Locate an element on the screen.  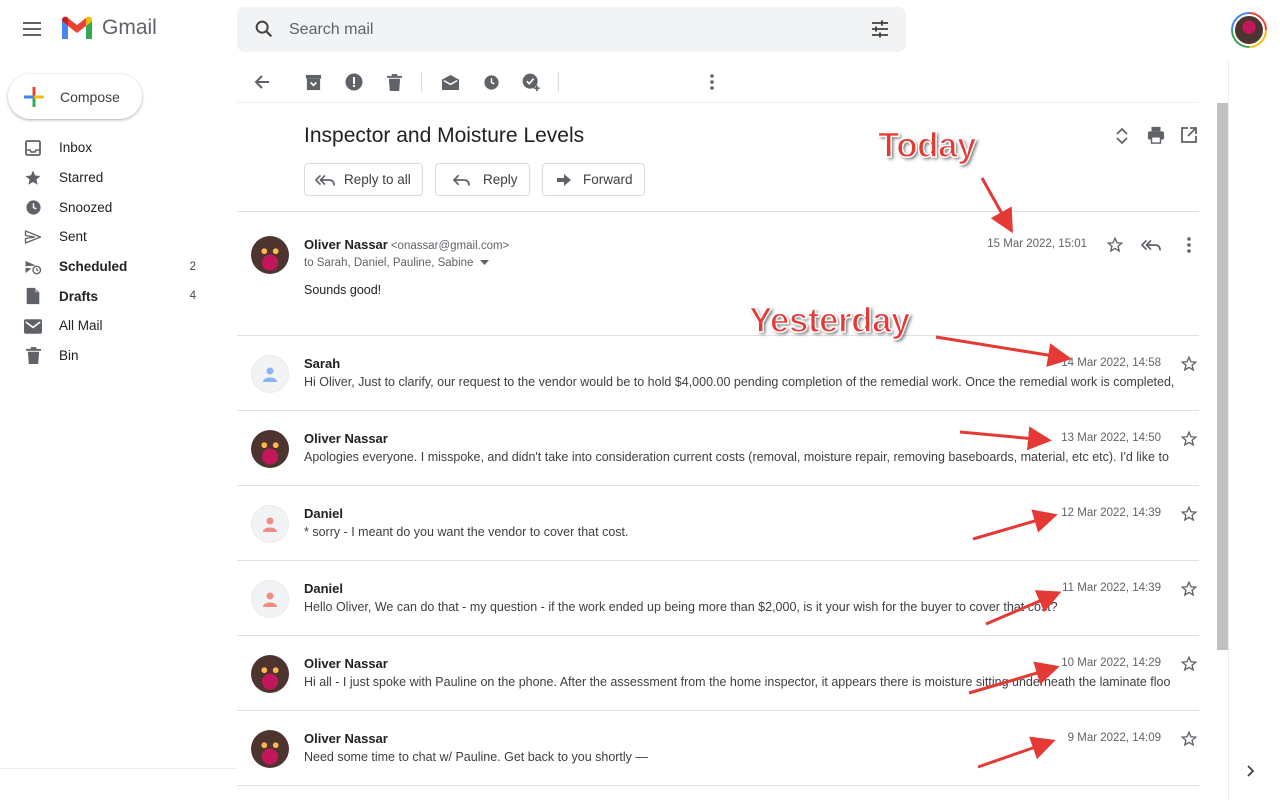
sender-name: Sarah is located at coordinates (322, 363).